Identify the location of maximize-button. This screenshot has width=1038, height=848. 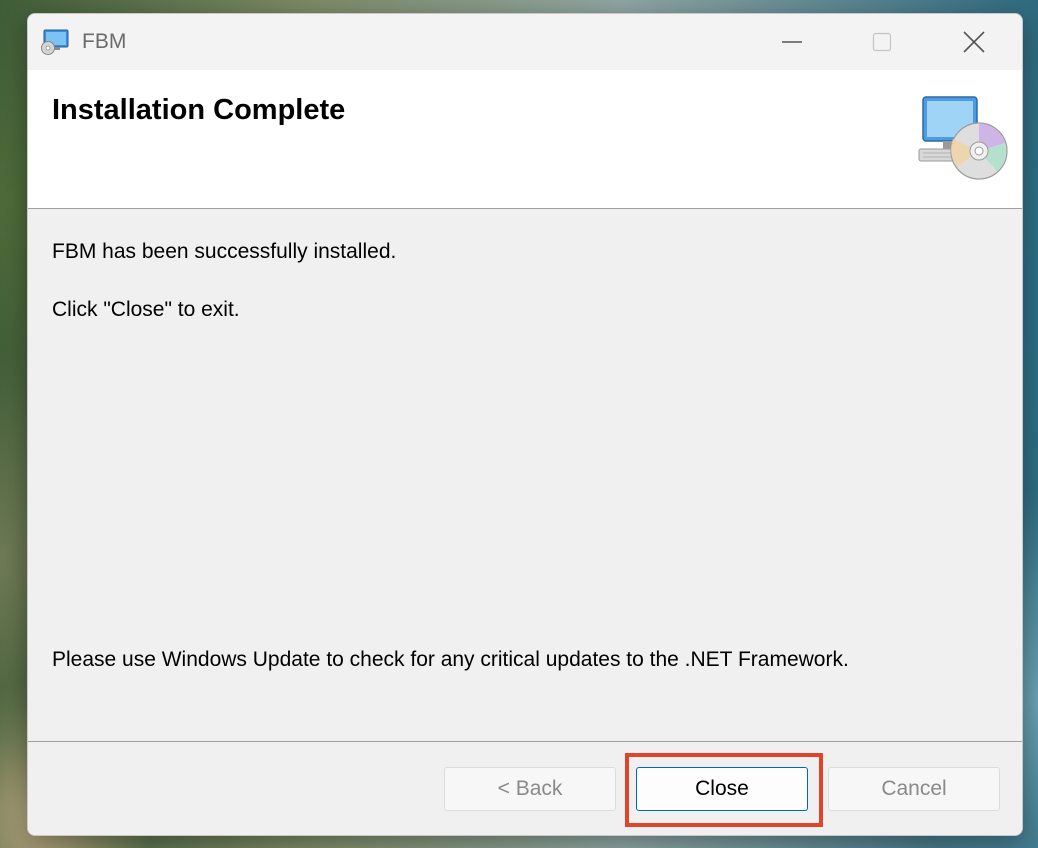
(882, 42).